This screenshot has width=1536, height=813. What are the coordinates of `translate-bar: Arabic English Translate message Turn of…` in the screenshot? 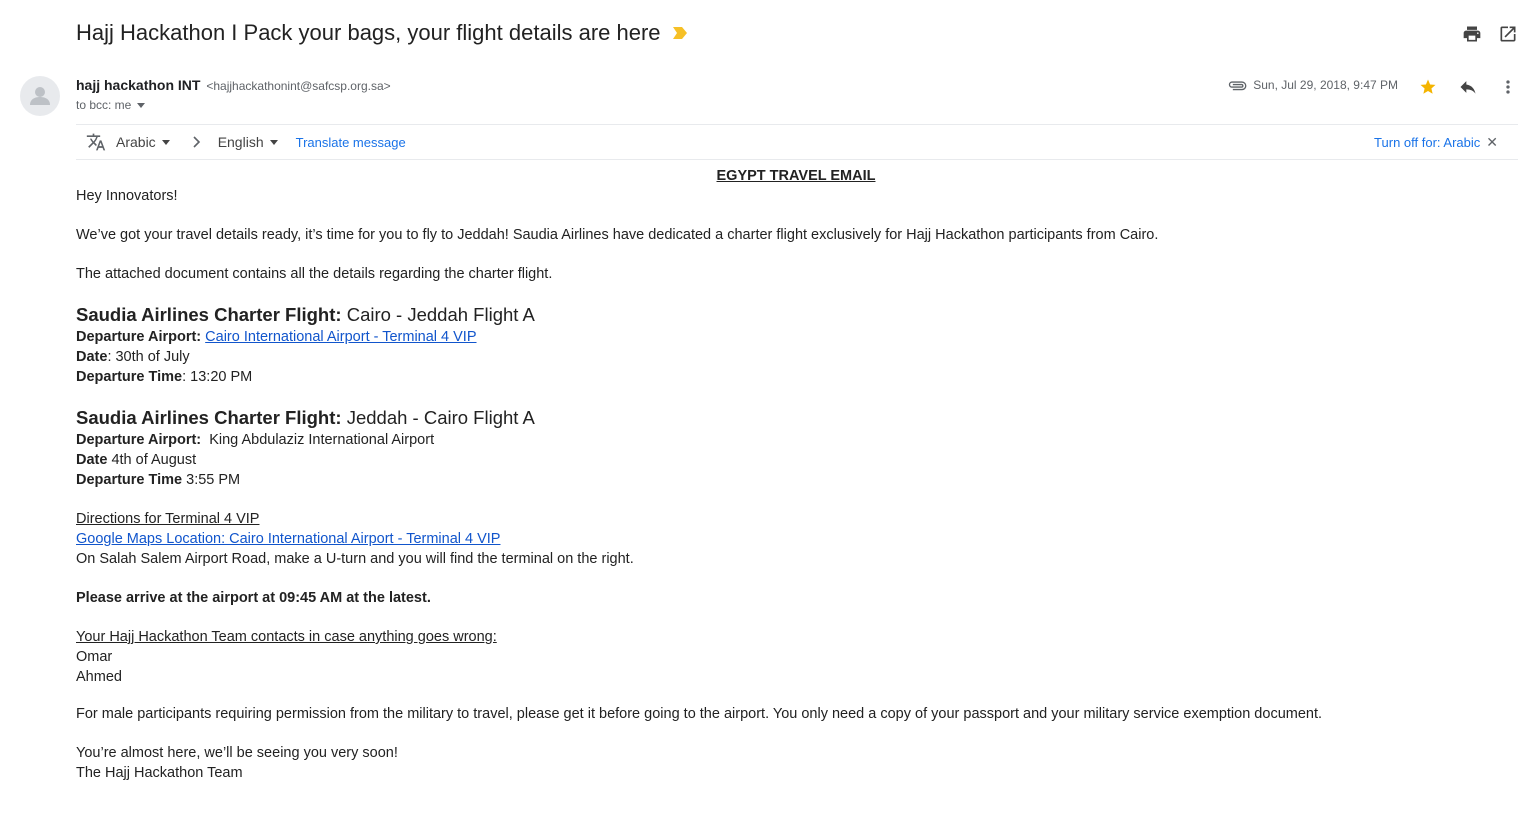 It's located at (797, 142).